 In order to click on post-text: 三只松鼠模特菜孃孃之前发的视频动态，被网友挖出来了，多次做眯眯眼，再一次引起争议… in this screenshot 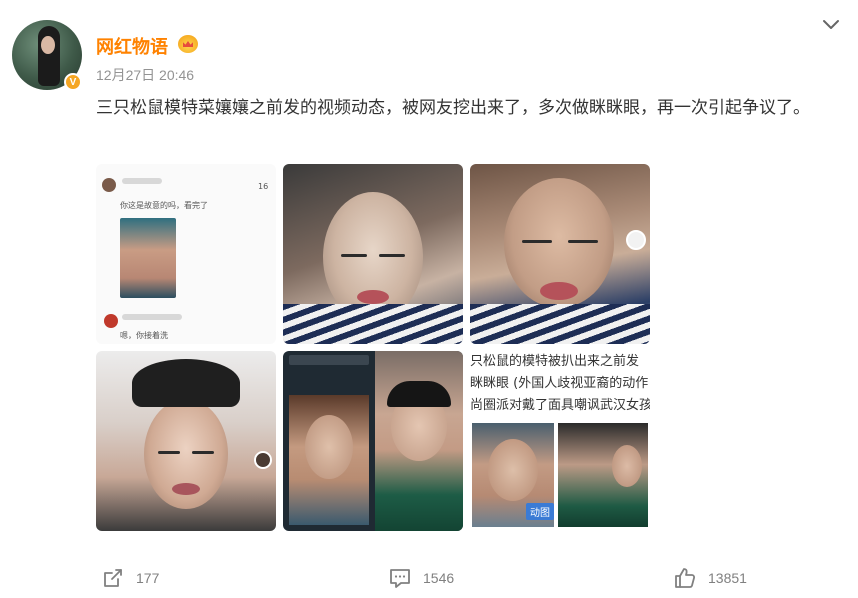, I will do `click(453, 108)`.